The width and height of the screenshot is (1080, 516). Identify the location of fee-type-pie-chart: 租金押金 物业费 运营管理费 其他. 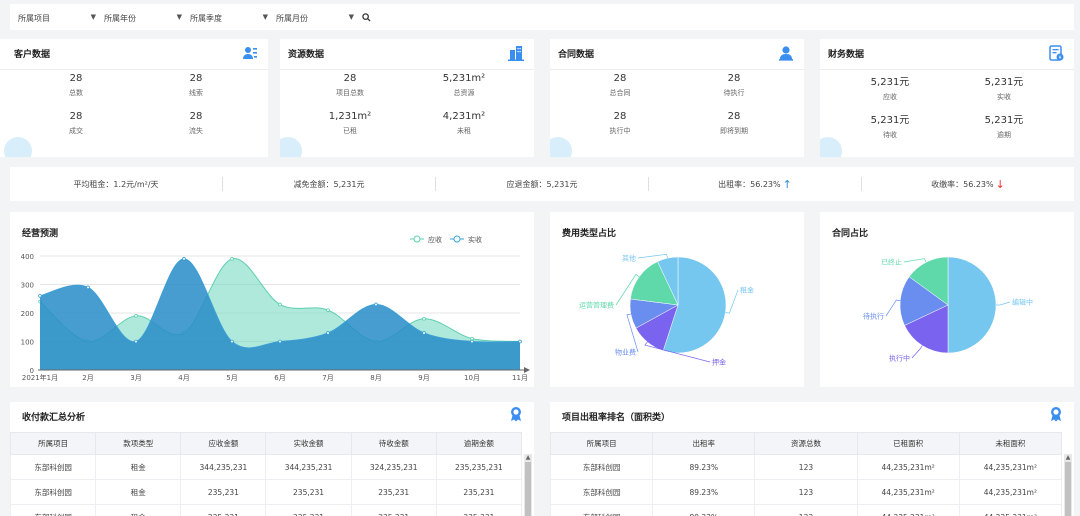
(666, 310).